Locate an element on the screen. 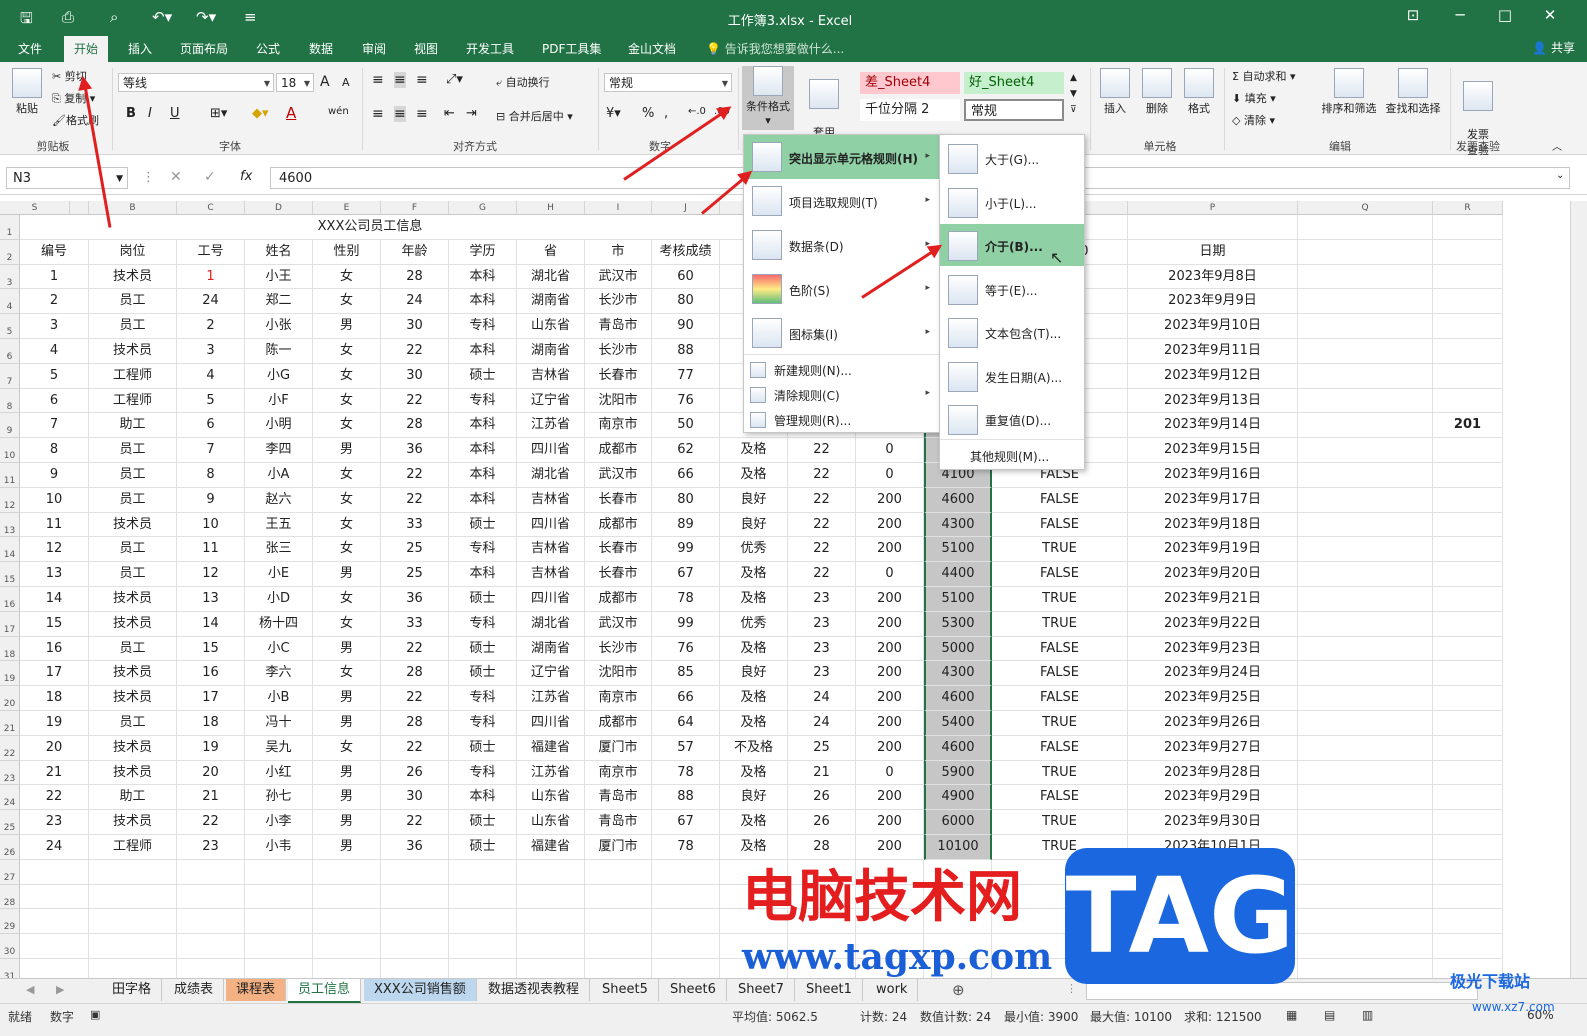  data-cell: 23 is located at coordinates (54, 822).